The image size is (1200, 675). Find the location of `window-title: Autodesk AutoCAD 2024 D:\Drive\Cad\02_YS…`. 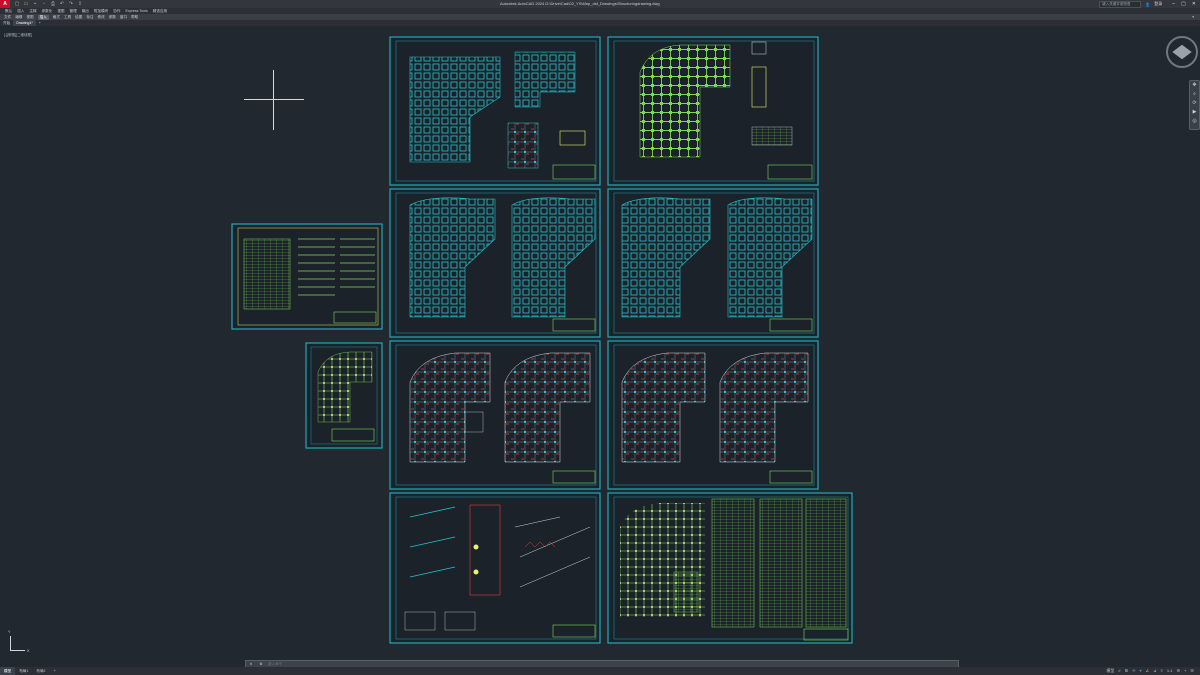

window-title: Autodesk AutoCAD 2024 D:\Drive\Cad\02_YS… is located at coordinates (580, 3).